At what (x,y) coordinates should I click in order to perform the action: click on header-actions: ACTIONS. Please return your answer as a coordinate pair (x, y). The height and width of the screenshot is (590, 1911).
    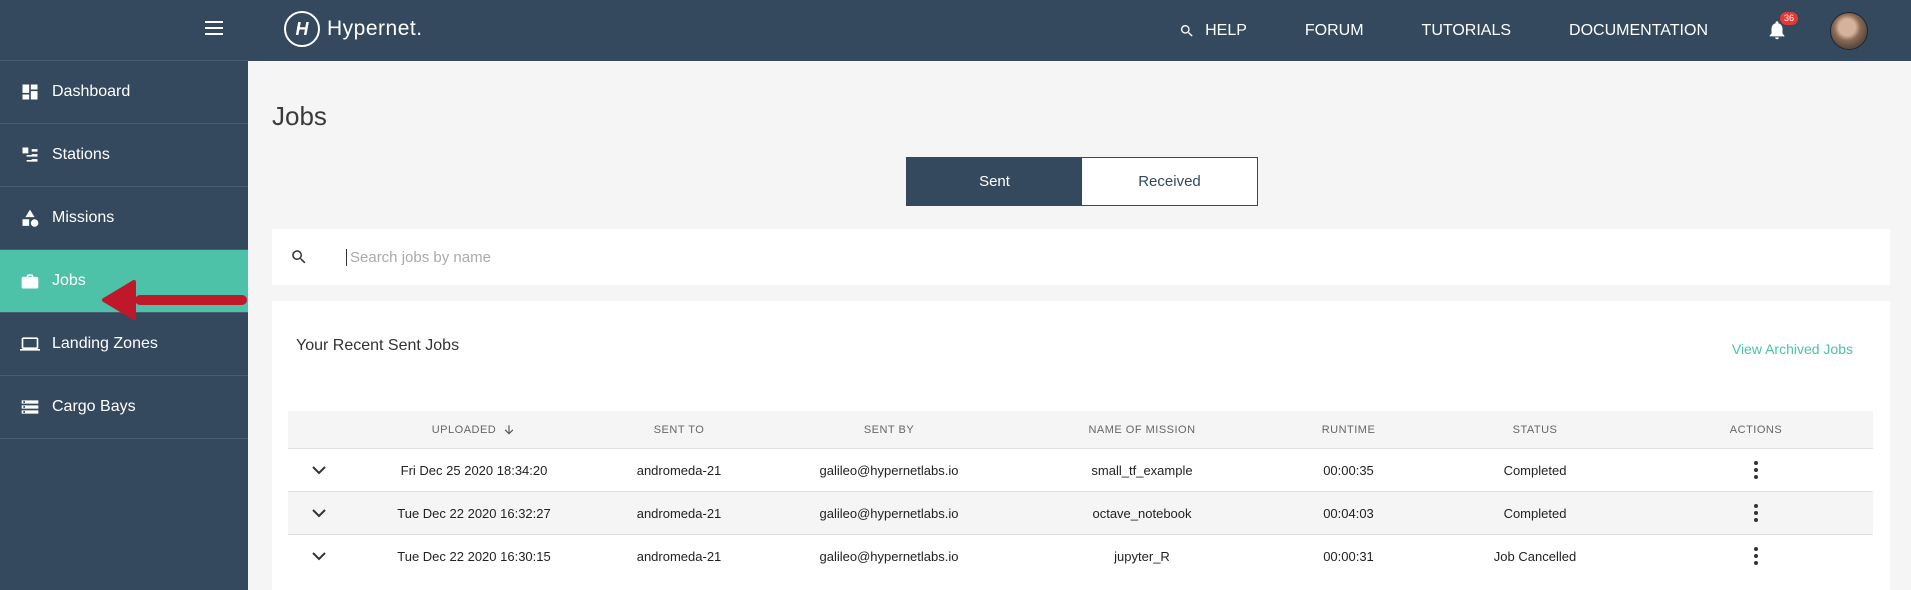
    Looking at the image, I should click on (1756, 429).